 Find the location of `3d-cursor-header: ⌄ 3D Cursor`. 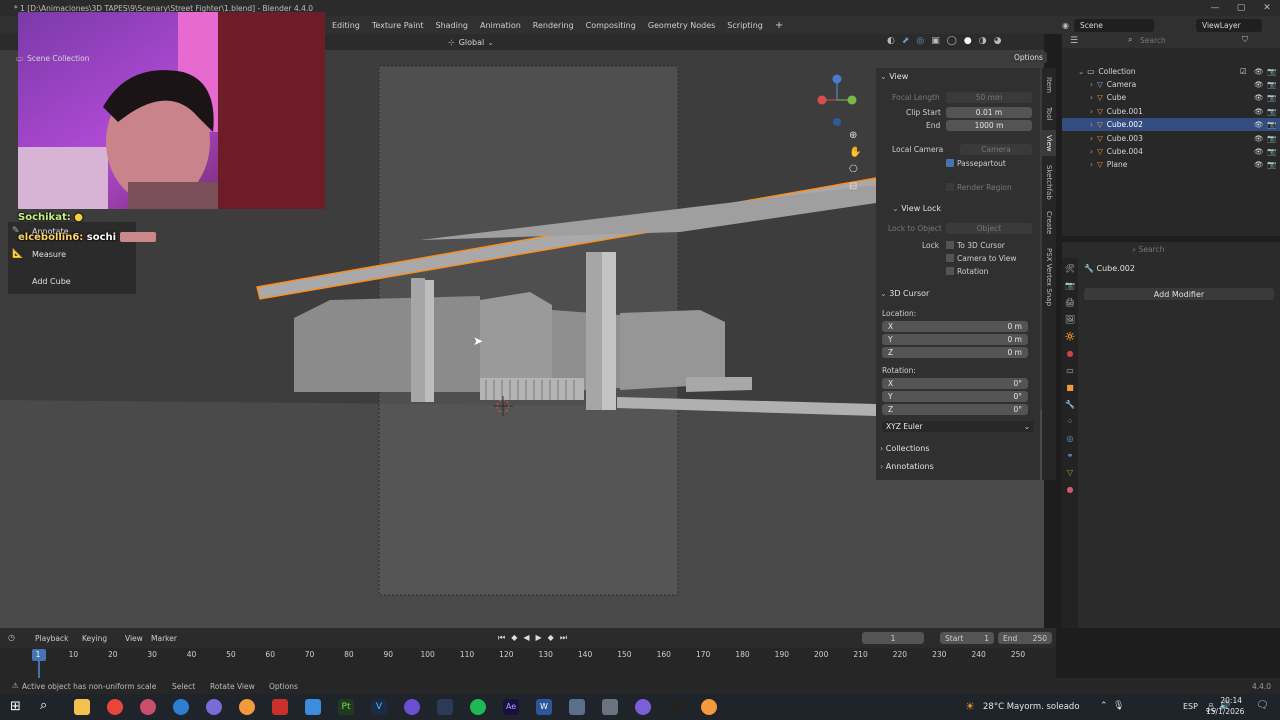

3d-cursor-header: ⌄ 3D Cursor is located at coordinates (904, 293).